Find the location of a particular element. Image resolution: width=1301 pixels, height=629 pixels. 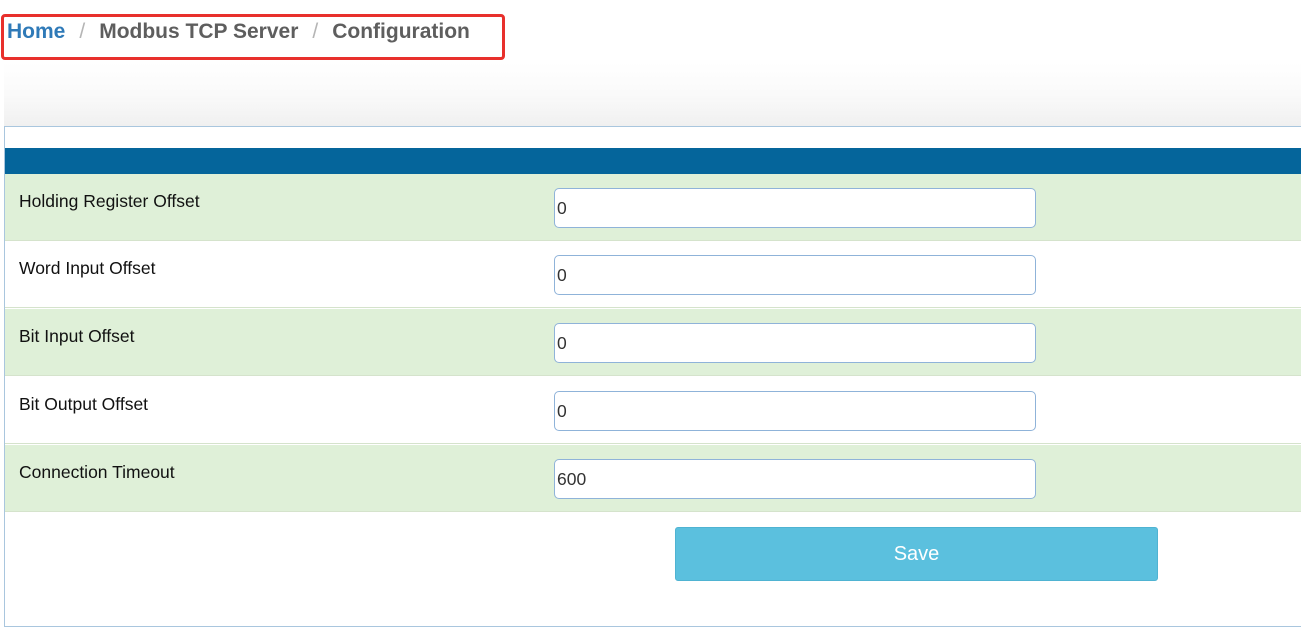

row-connection-timeout: Connection Timeout is located at coordinates (653, 478).